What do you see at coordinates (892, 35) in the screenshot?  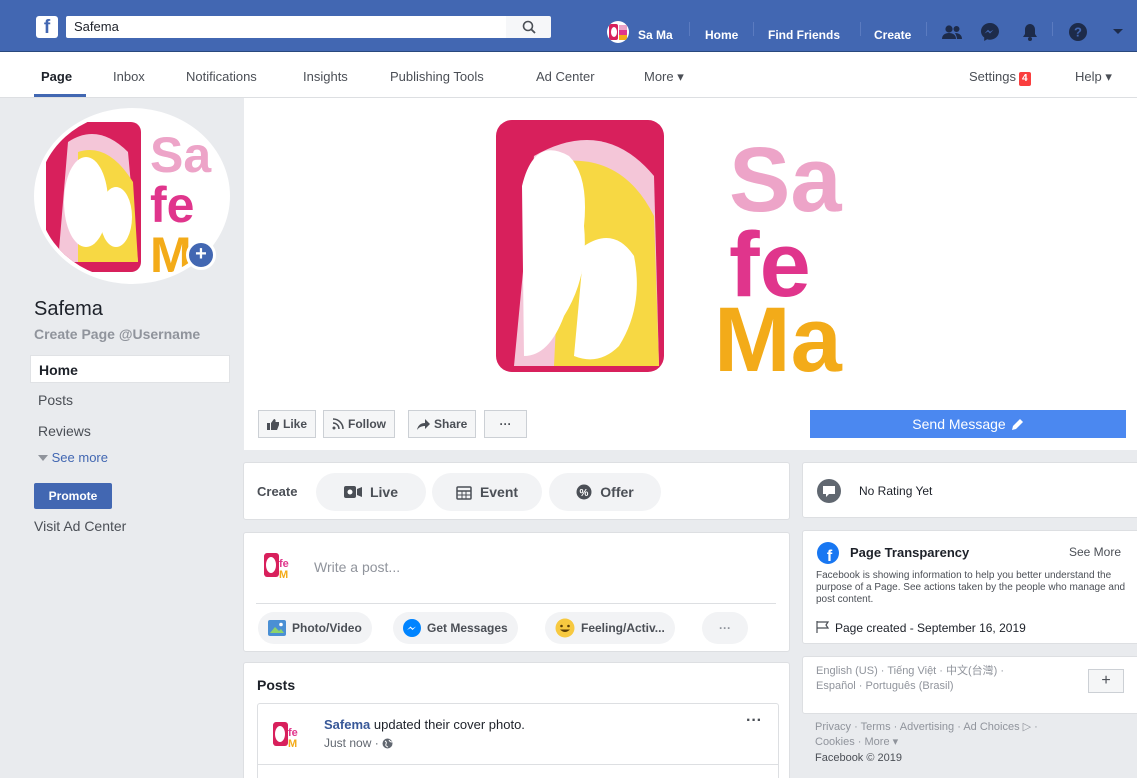 I see `create-link: Create` at bounding box center [892, 35].